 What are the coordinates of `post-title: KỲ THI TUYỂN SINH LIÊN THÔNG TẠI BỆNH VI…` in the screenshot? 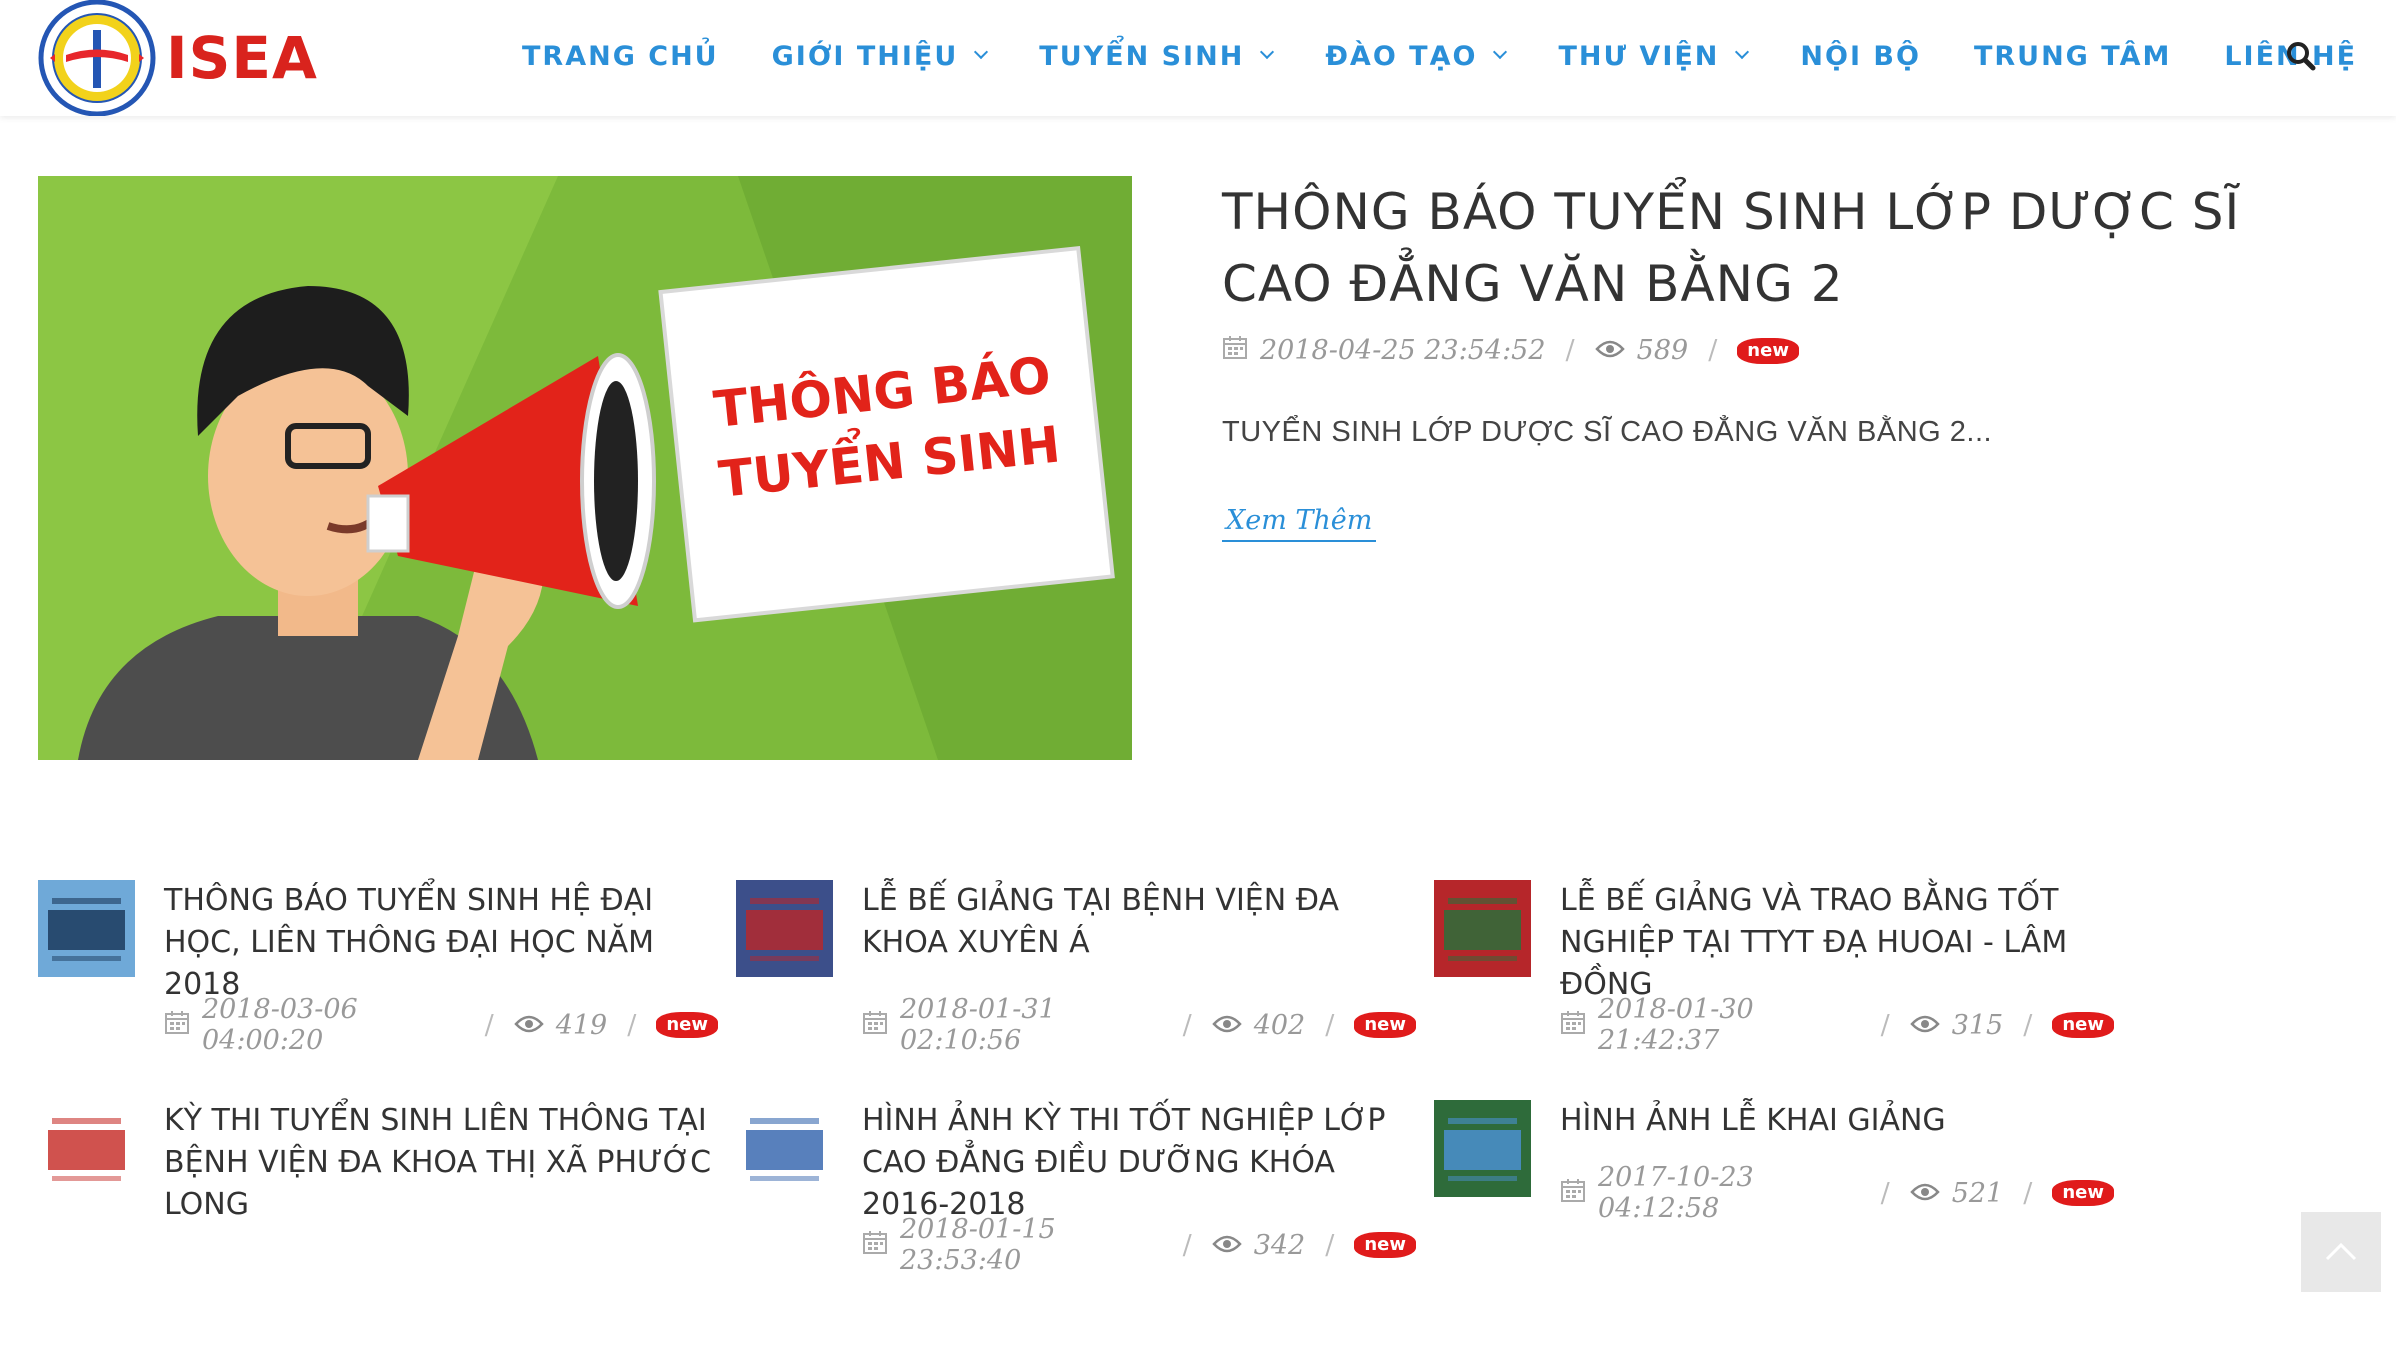 It's located at (444, 1163).